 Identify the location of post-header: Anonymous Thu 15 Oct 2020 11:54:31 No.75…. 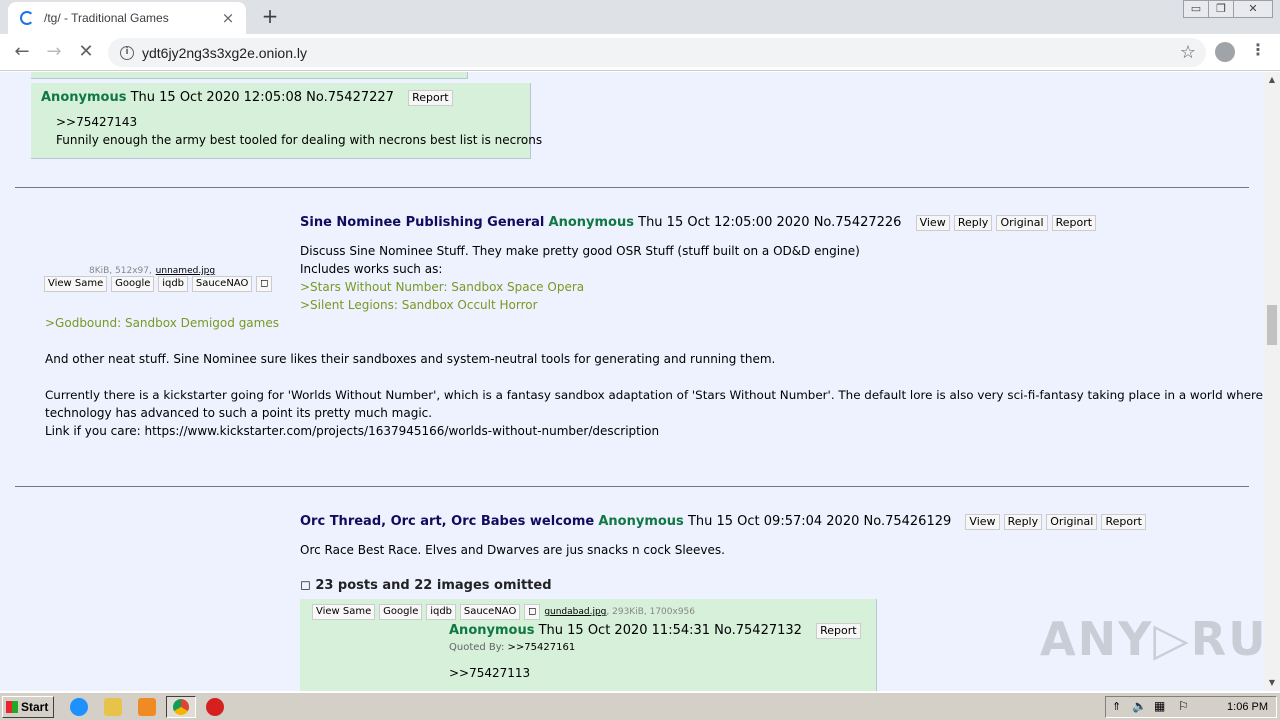
(655, 631).